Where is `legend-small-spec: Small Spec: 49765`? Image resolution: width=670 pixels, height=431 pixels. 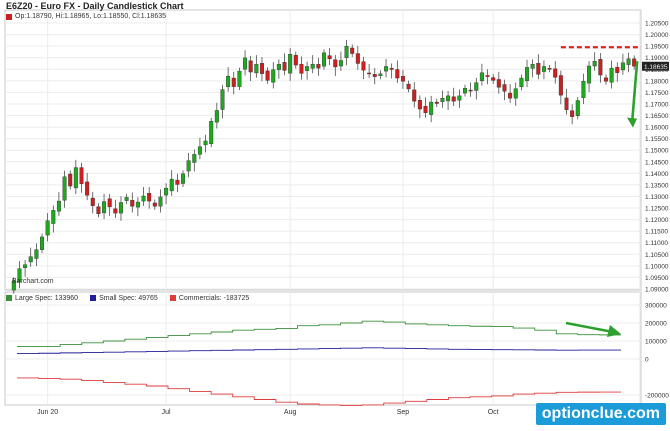
legend-small-spec: Small Spec: 49765 is located at coordinates (124, 298).